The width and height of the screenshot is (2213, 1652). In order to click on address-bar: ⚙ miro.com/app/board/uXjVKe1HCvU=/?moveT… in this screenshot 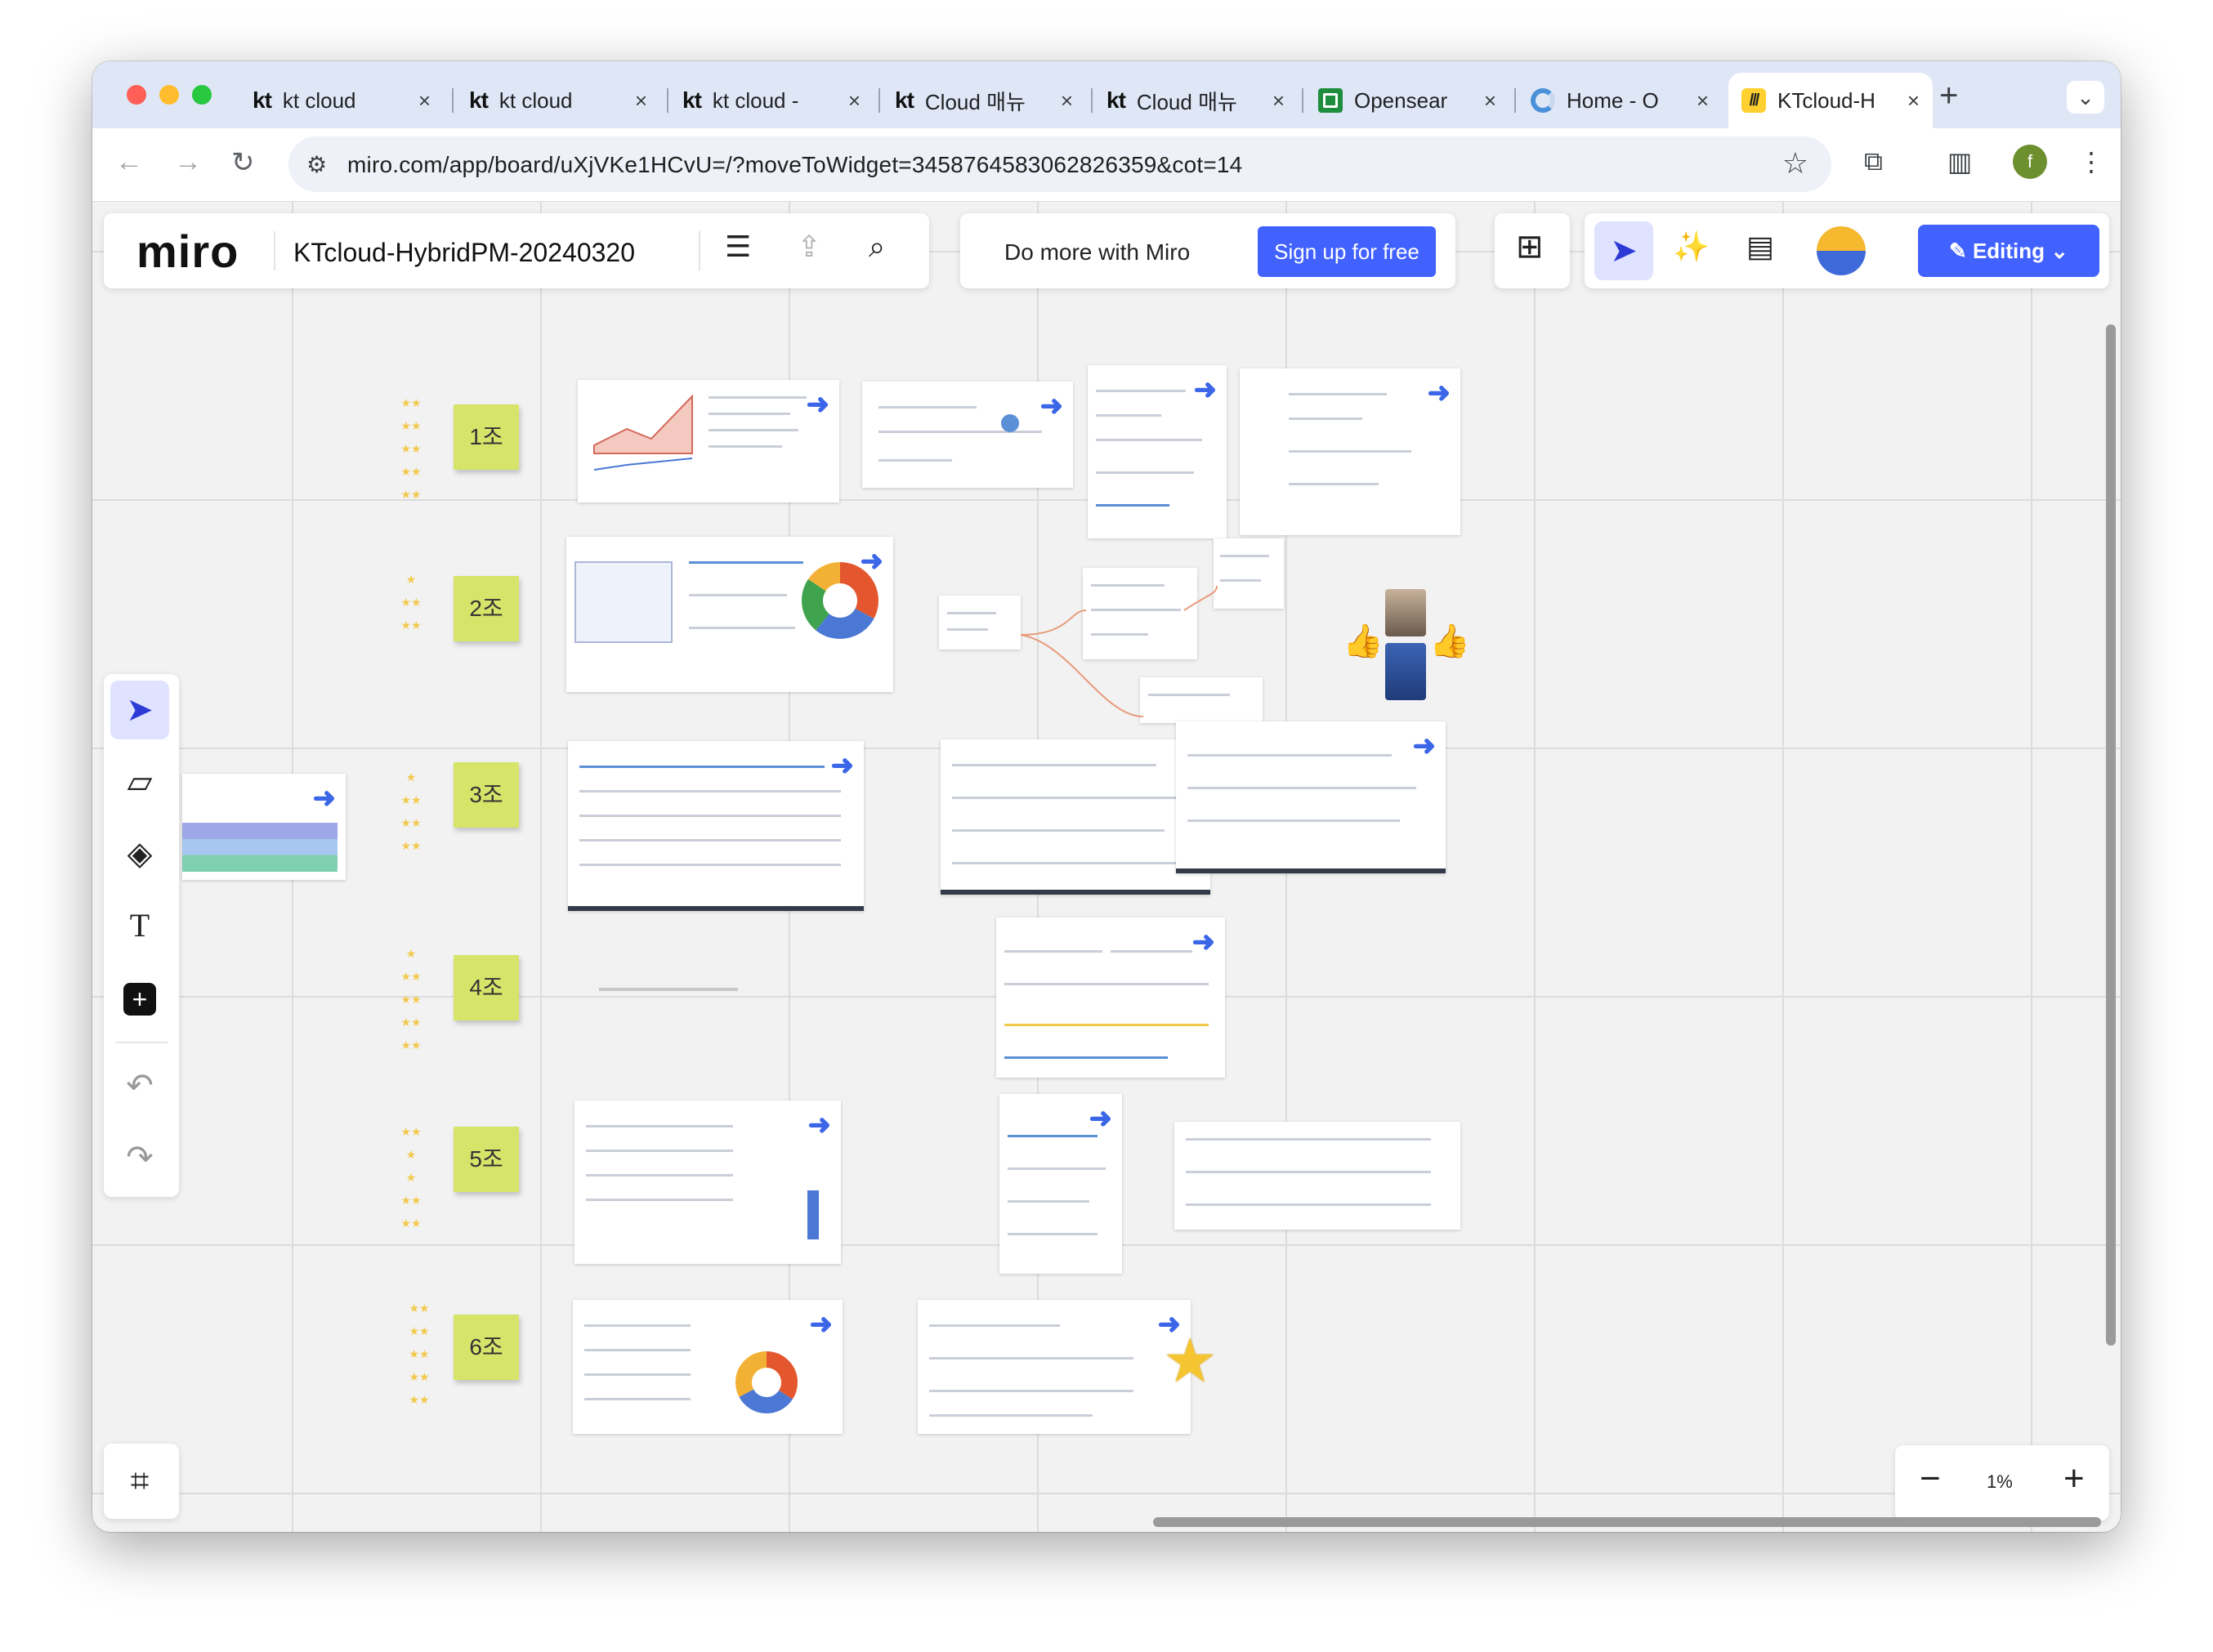, I will do `click(1059, 164)`.